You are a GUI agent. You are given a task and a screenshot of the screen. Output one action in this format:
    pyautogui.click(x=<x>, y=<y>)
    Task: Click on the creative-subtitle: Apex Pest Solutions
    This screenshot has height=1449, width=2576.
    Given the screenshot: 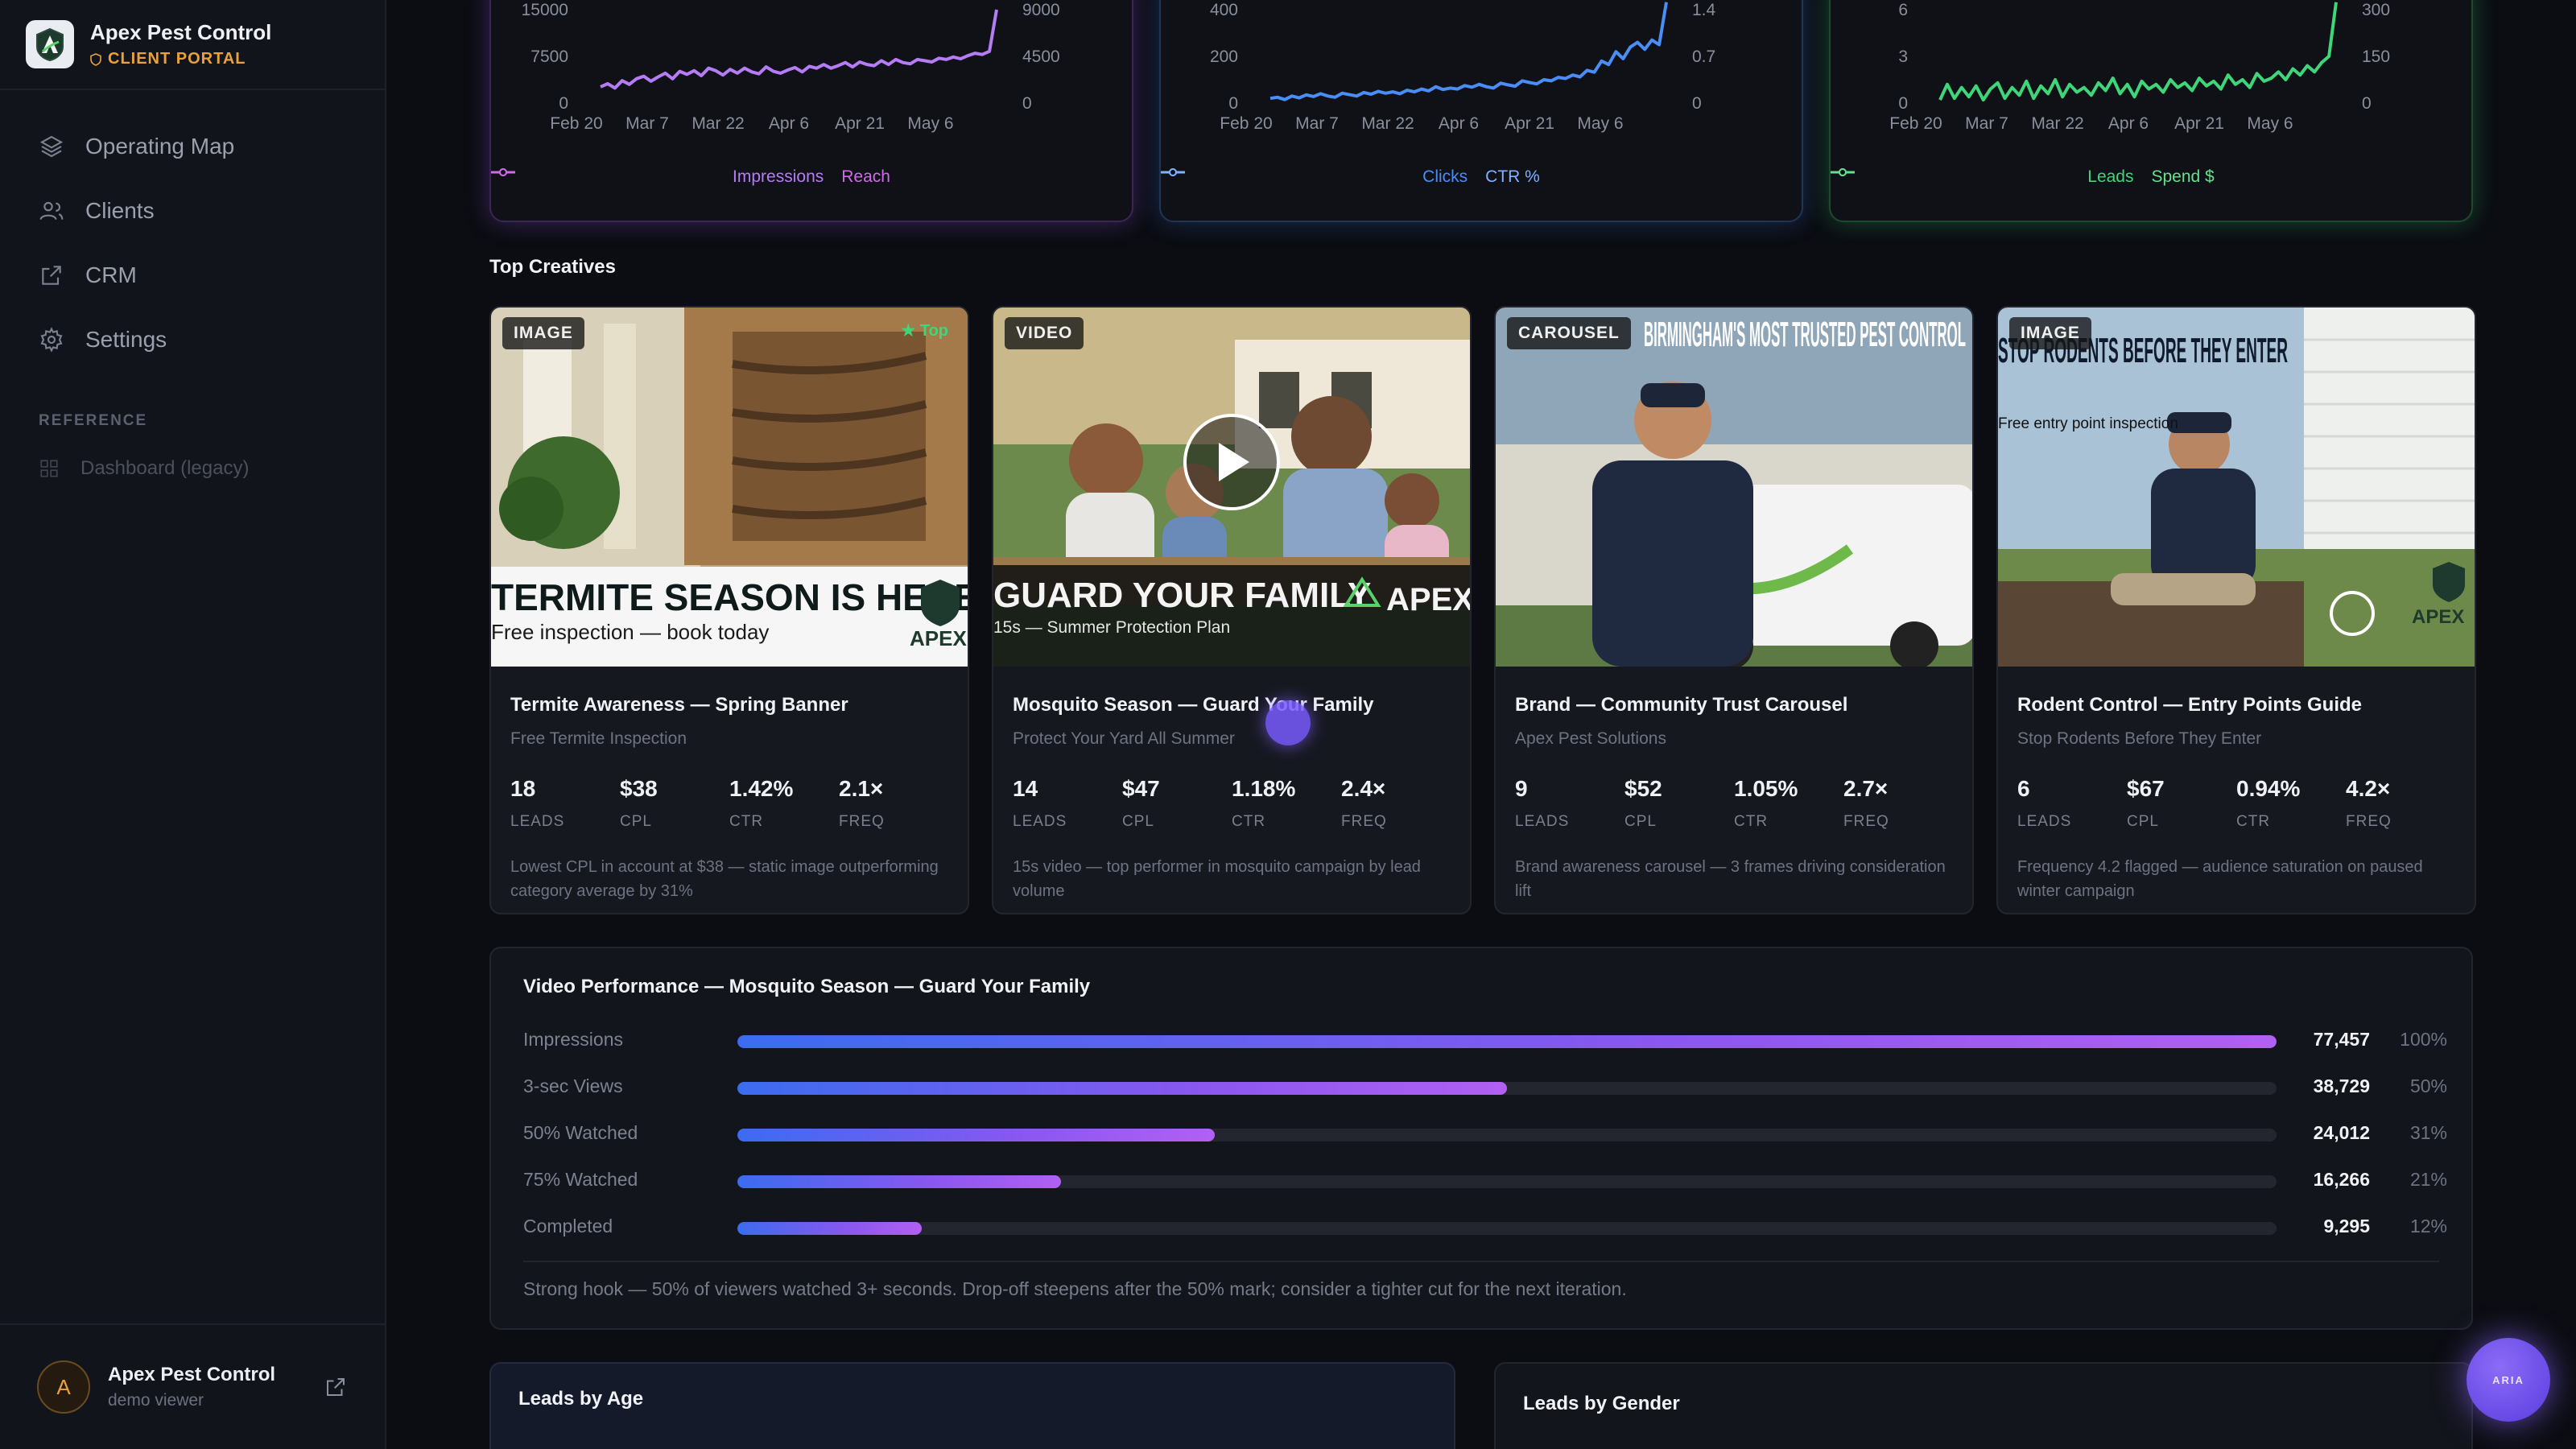 What is the action you would take?
    pyautogui.click(x=1590, y=738)
    